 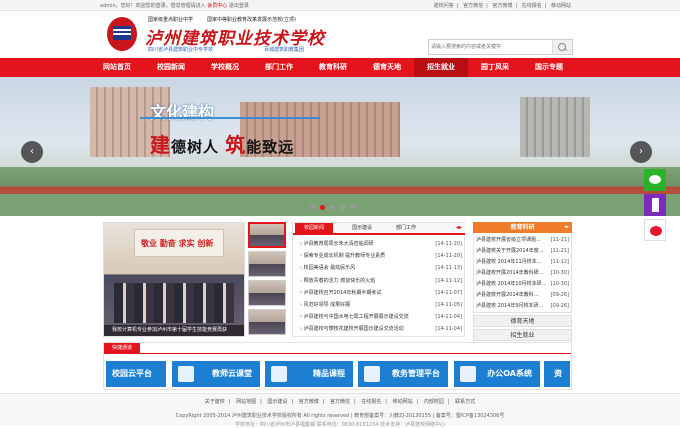 I want to click on top-link: 官方微博, so click(x=502, y=6).